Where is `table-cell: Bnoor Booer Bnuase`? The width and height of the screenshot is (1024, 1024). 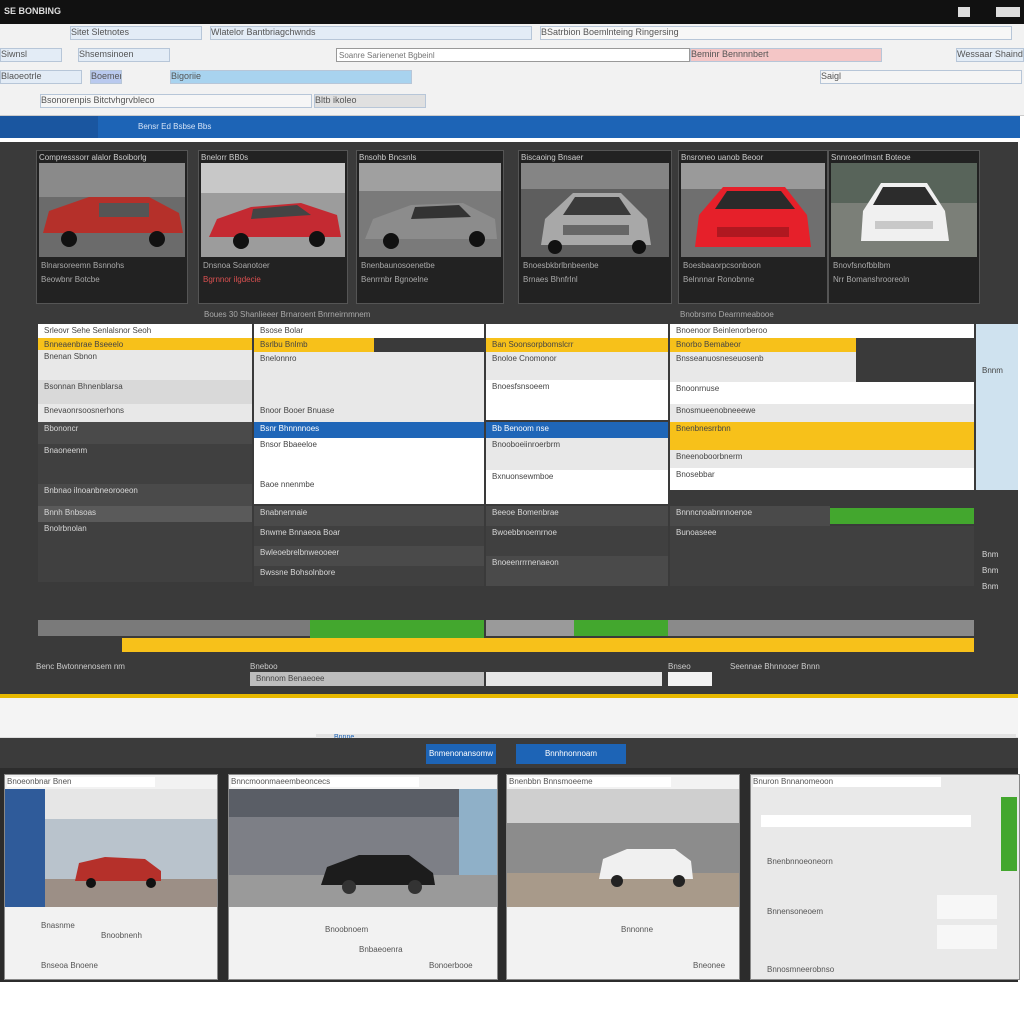 table-cell: Bnoor Booer Bnuase is located at coordinates (369, 413).